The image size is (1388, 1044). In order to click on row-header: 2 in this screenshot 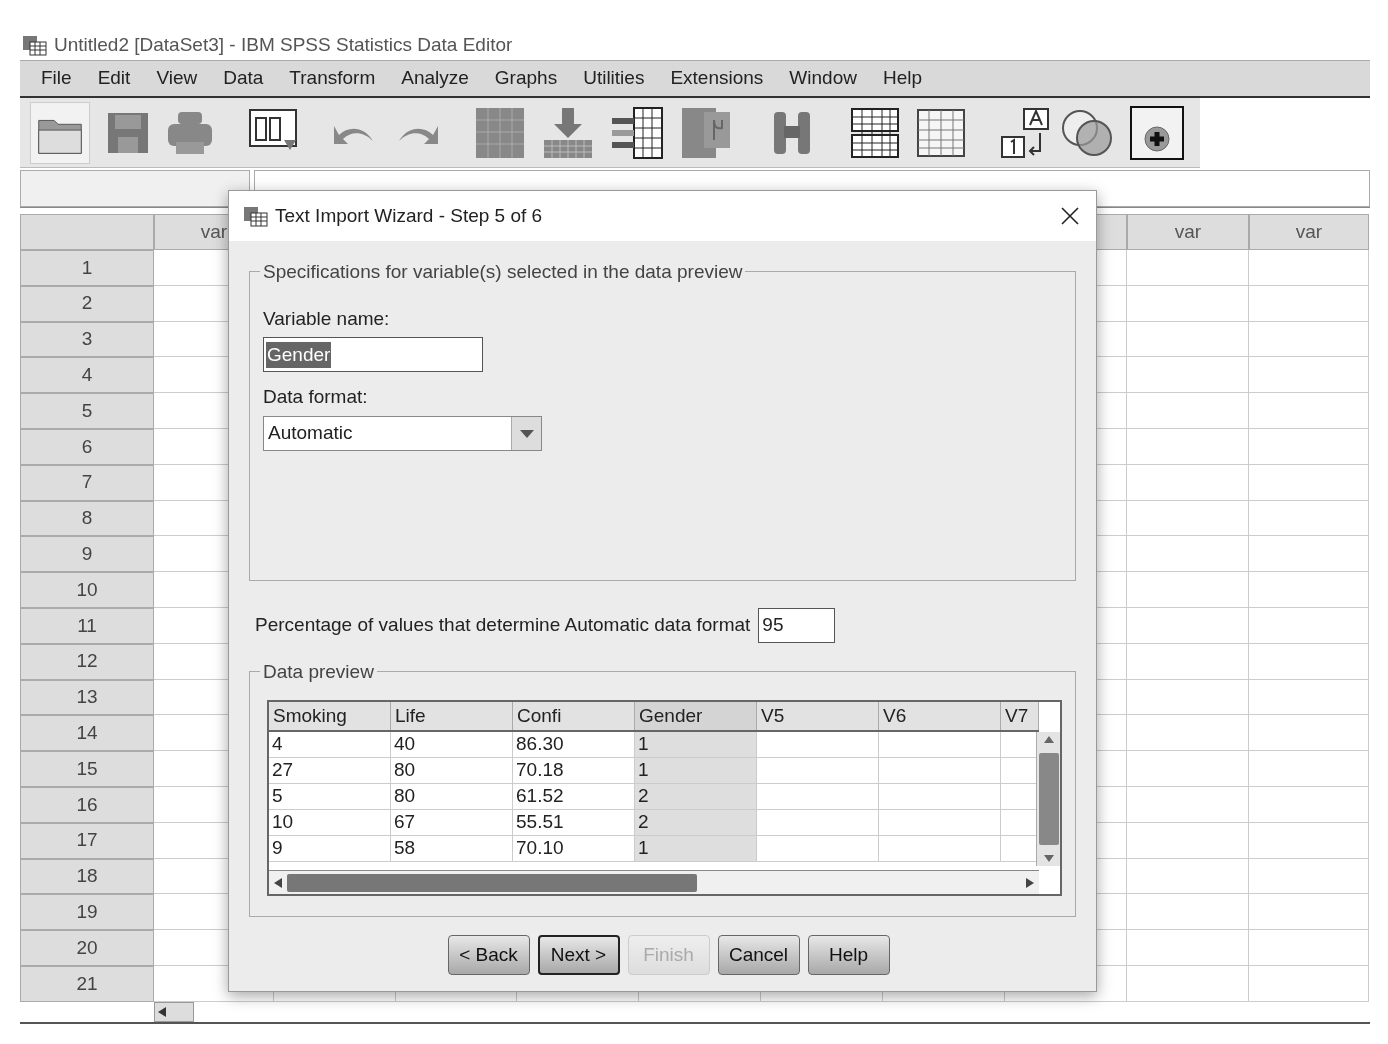, I will do `click(87, 303)`.